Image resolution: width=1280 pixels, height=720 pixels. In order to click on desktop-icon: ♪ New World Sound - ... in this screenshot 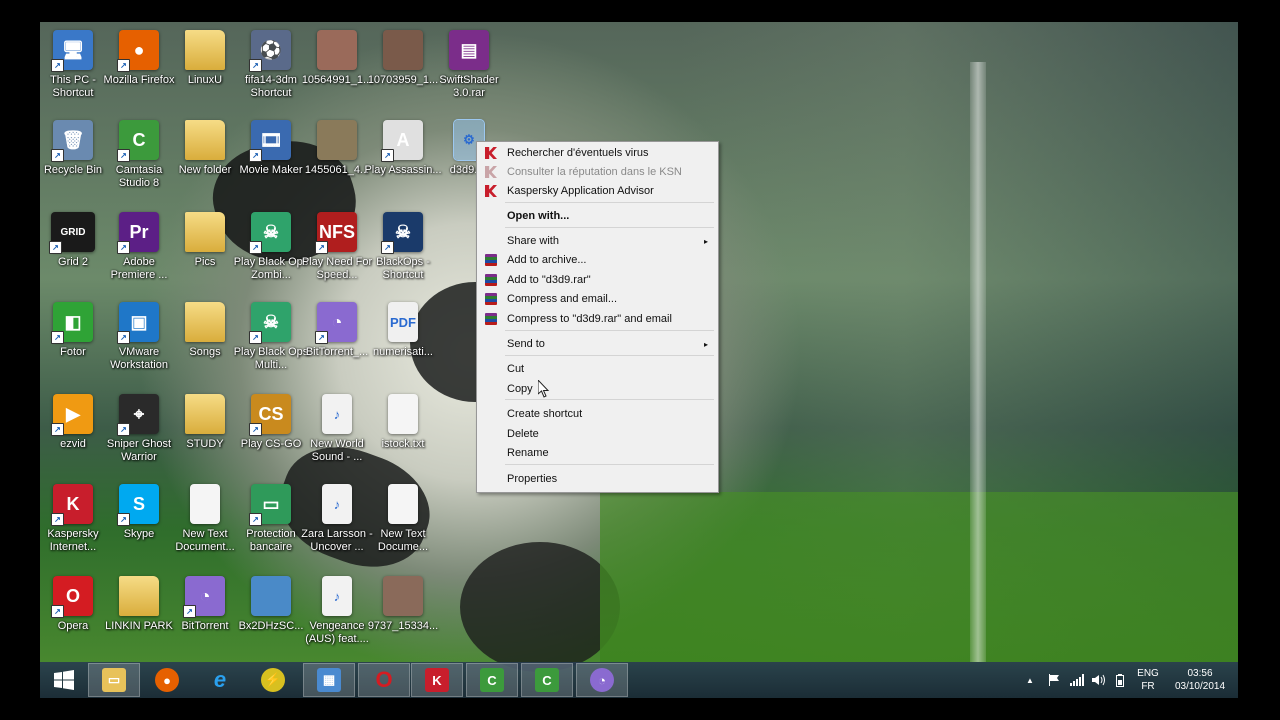, I will do `click(337, 437)`.